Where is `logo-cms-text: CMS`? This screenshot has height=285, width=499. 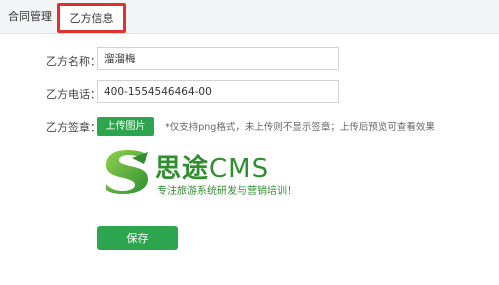 logo-cms-text: CMS is located at coordinates (239, 169).